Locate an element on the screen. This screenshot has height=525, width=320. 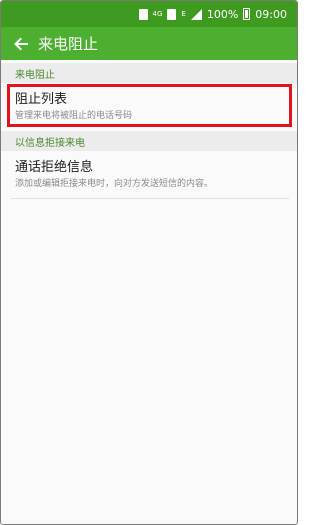
reject-messages-title: 通话拒绝信息 is located at coordinates (54, 167).